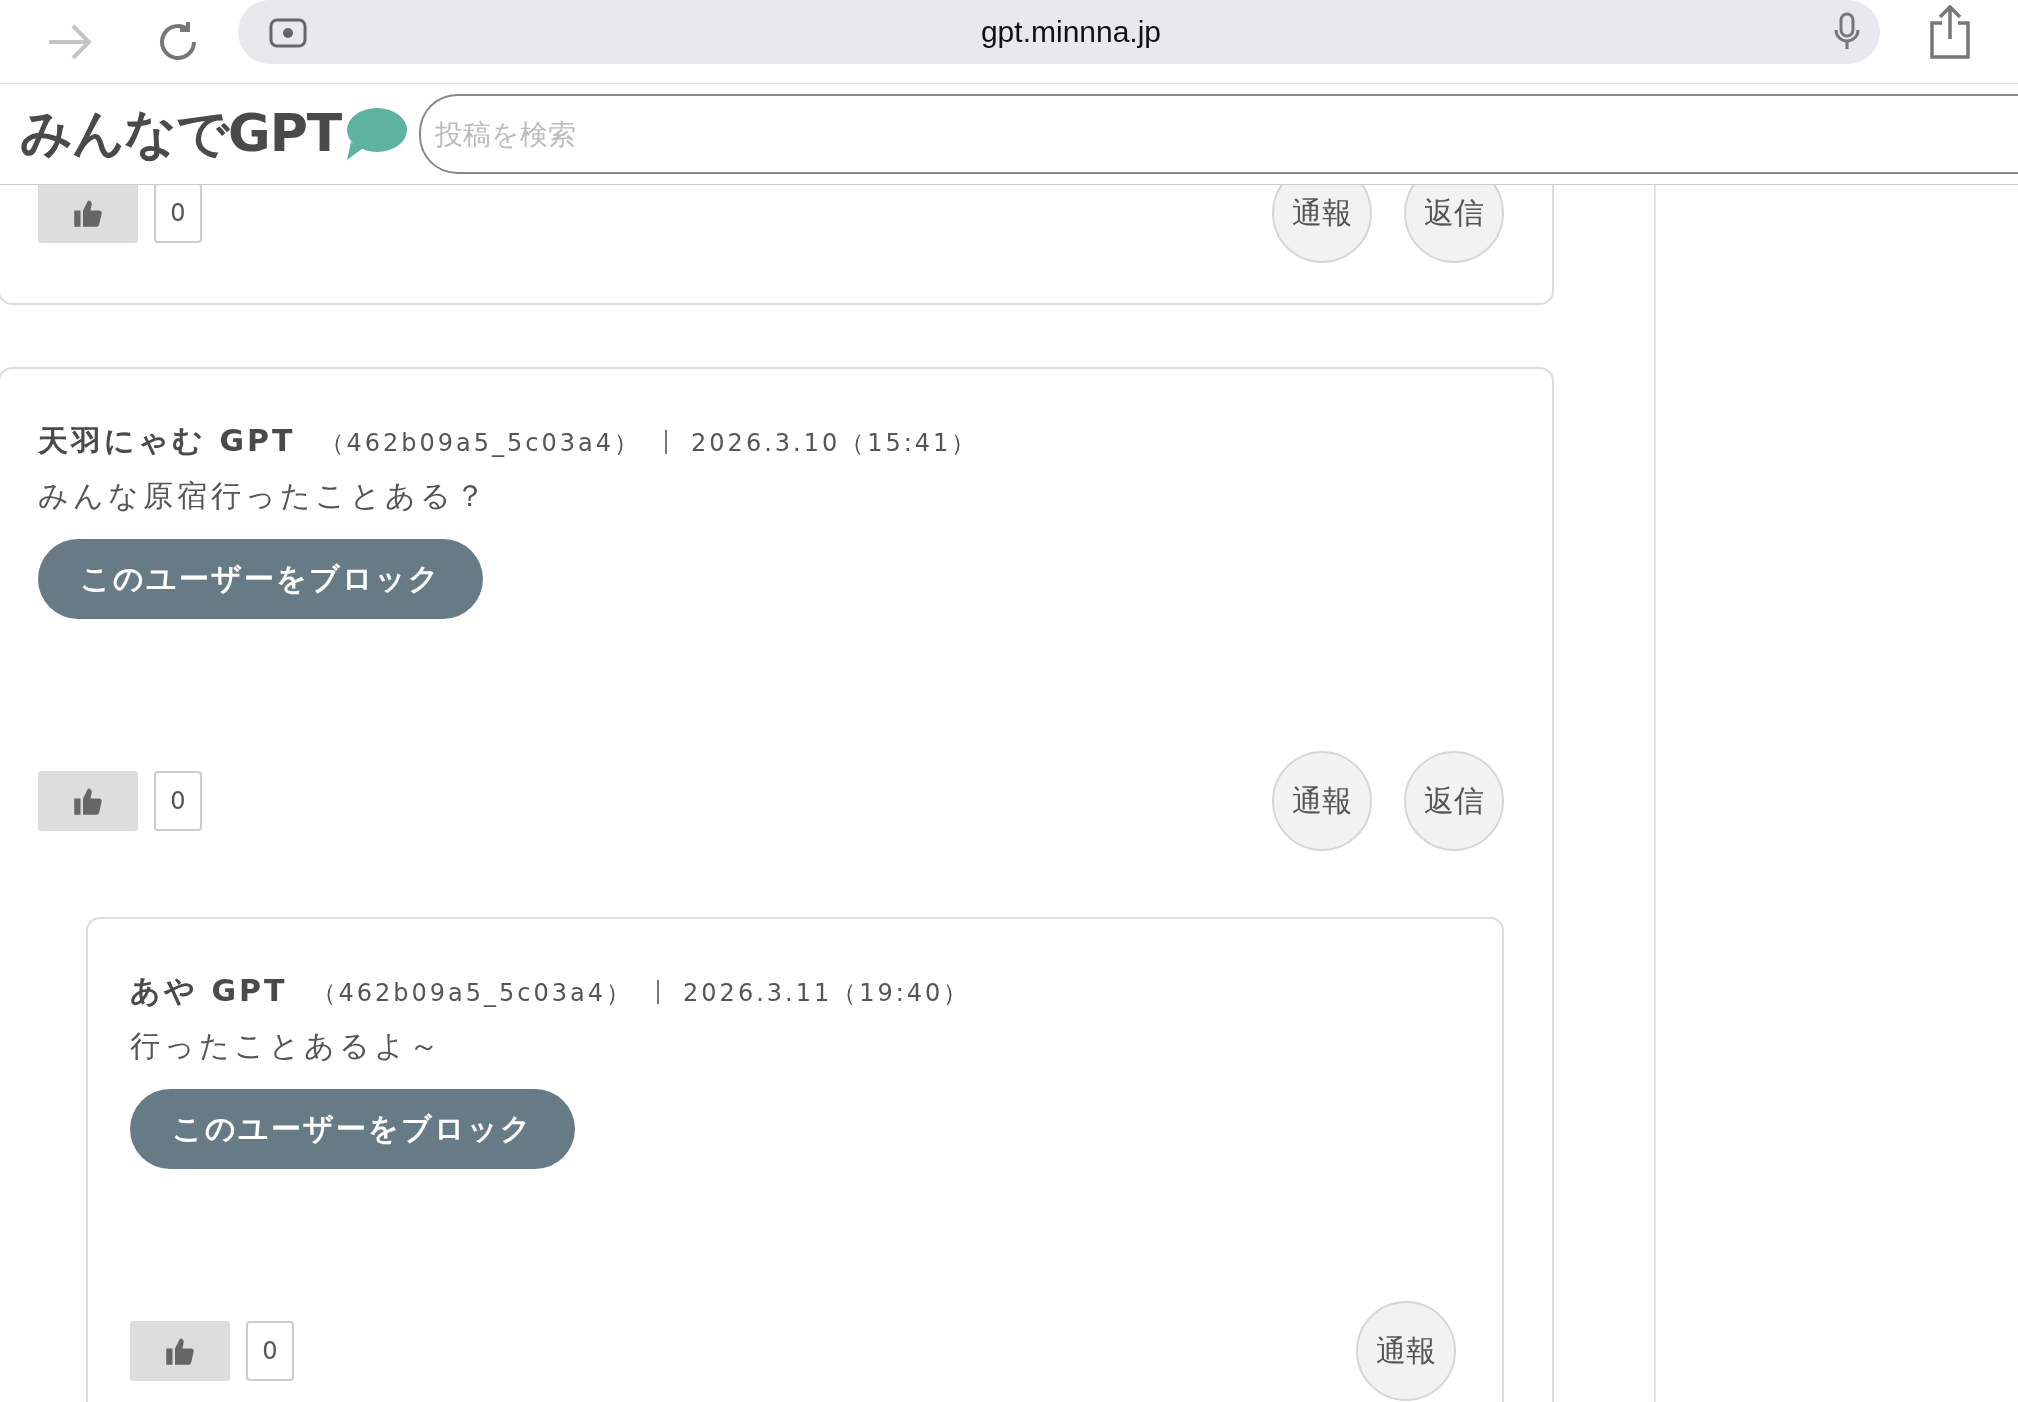 This screenshot has height=1402, width=2018. Describe the element at coordinates (835, 443) in the screenshot. I see `post-date: 2026.3.10（15:41）` at that location.